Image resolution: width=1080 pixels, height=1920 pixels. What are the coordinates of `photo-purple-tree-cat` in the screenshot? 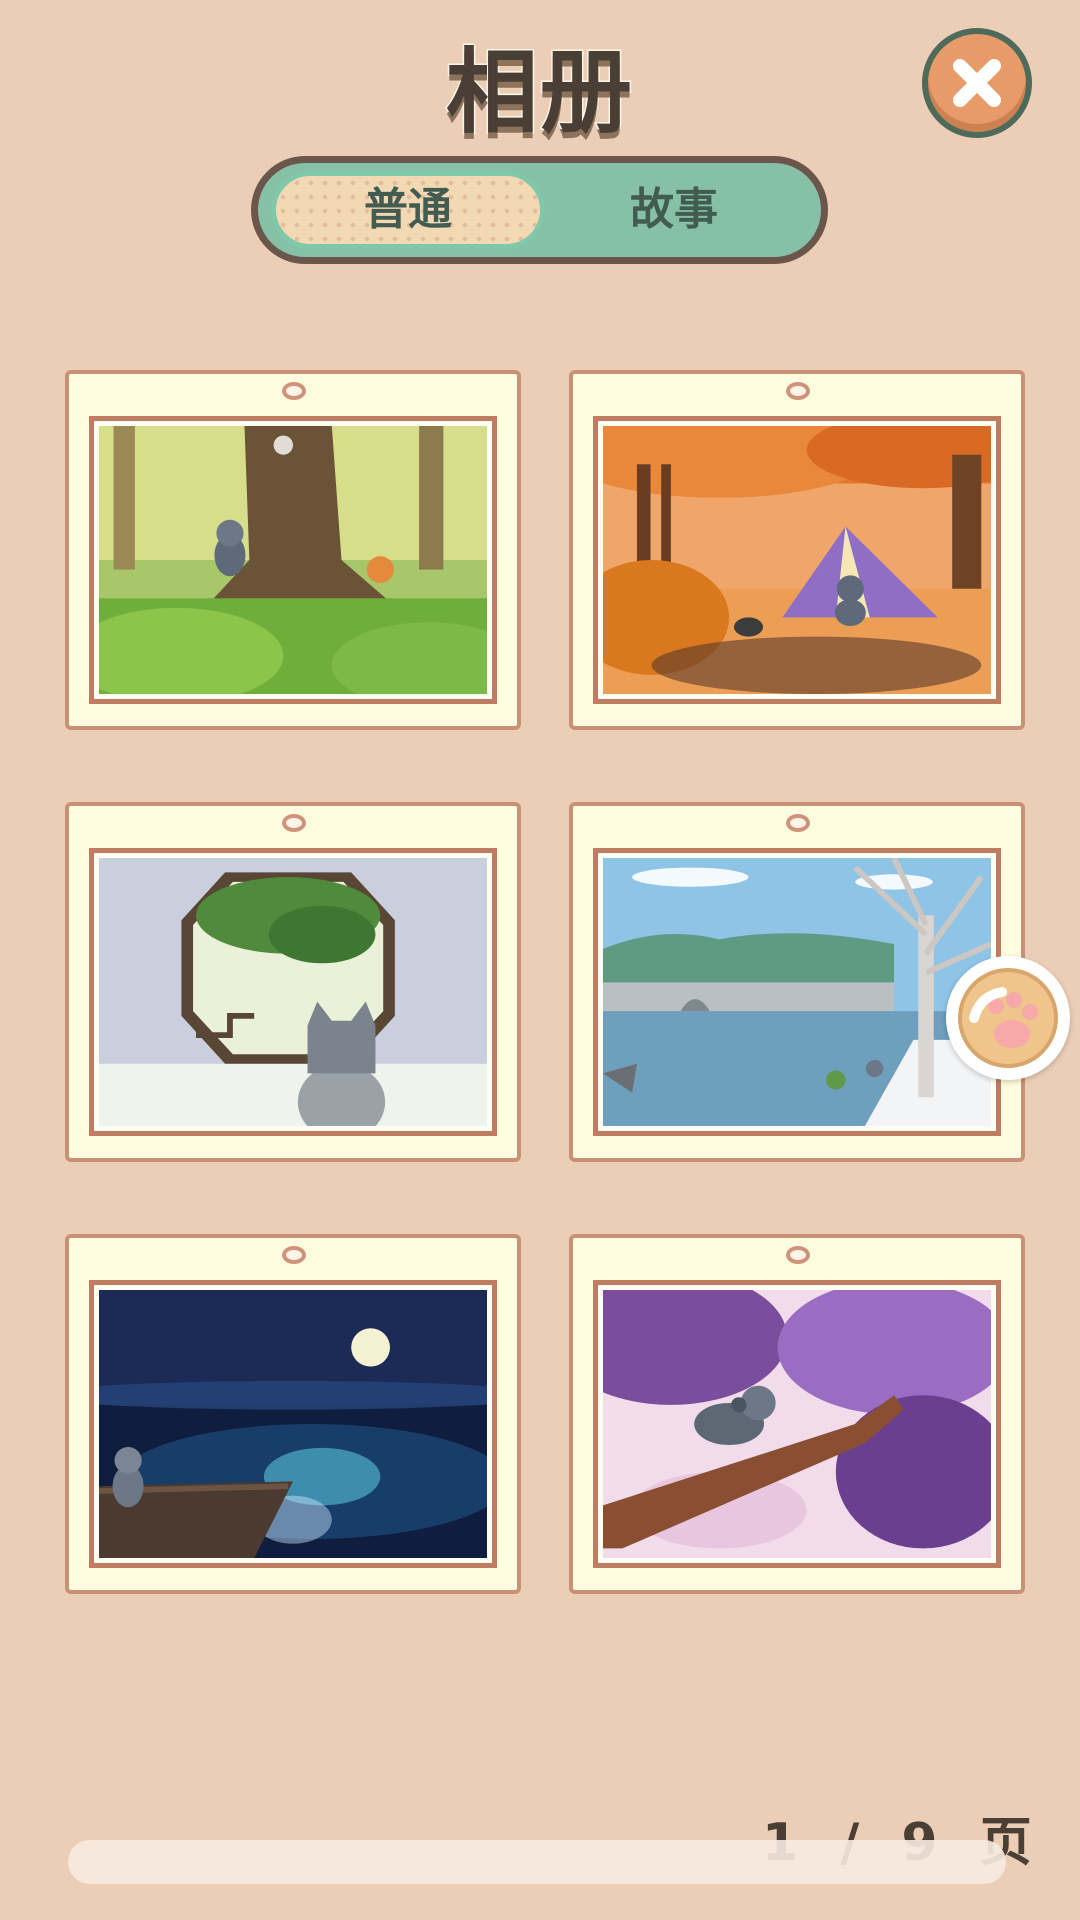 It's located at (797, 1424).